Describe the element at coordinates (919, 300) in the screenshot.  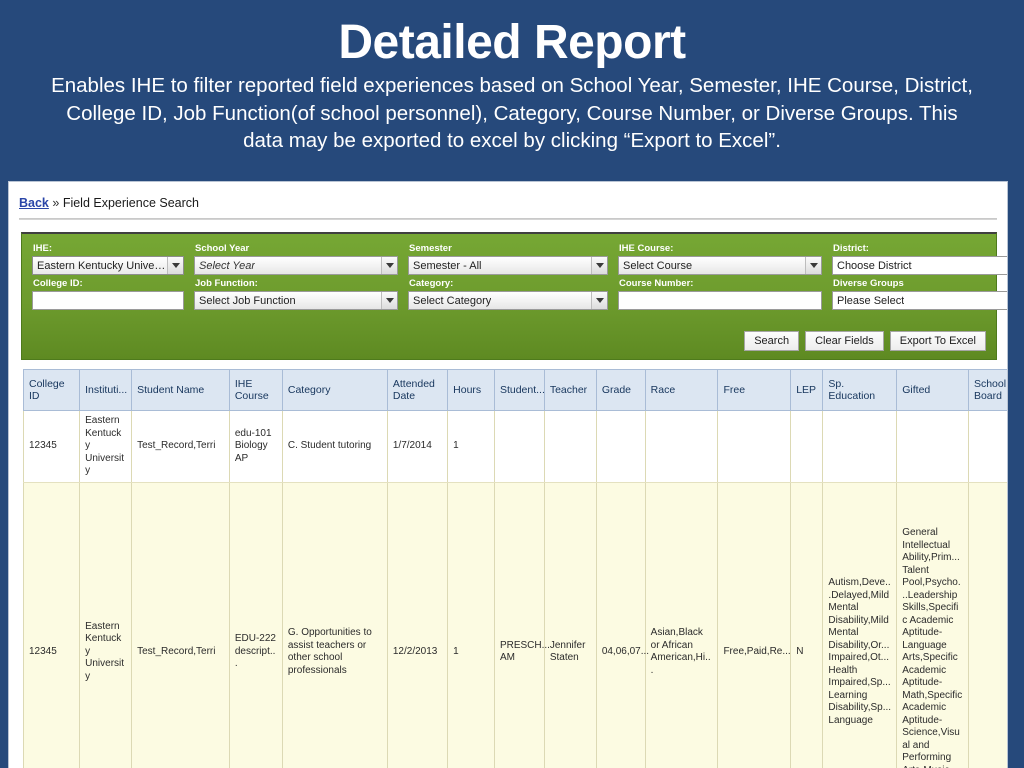
I see `diverse-groups-select: Please Select` at that location.